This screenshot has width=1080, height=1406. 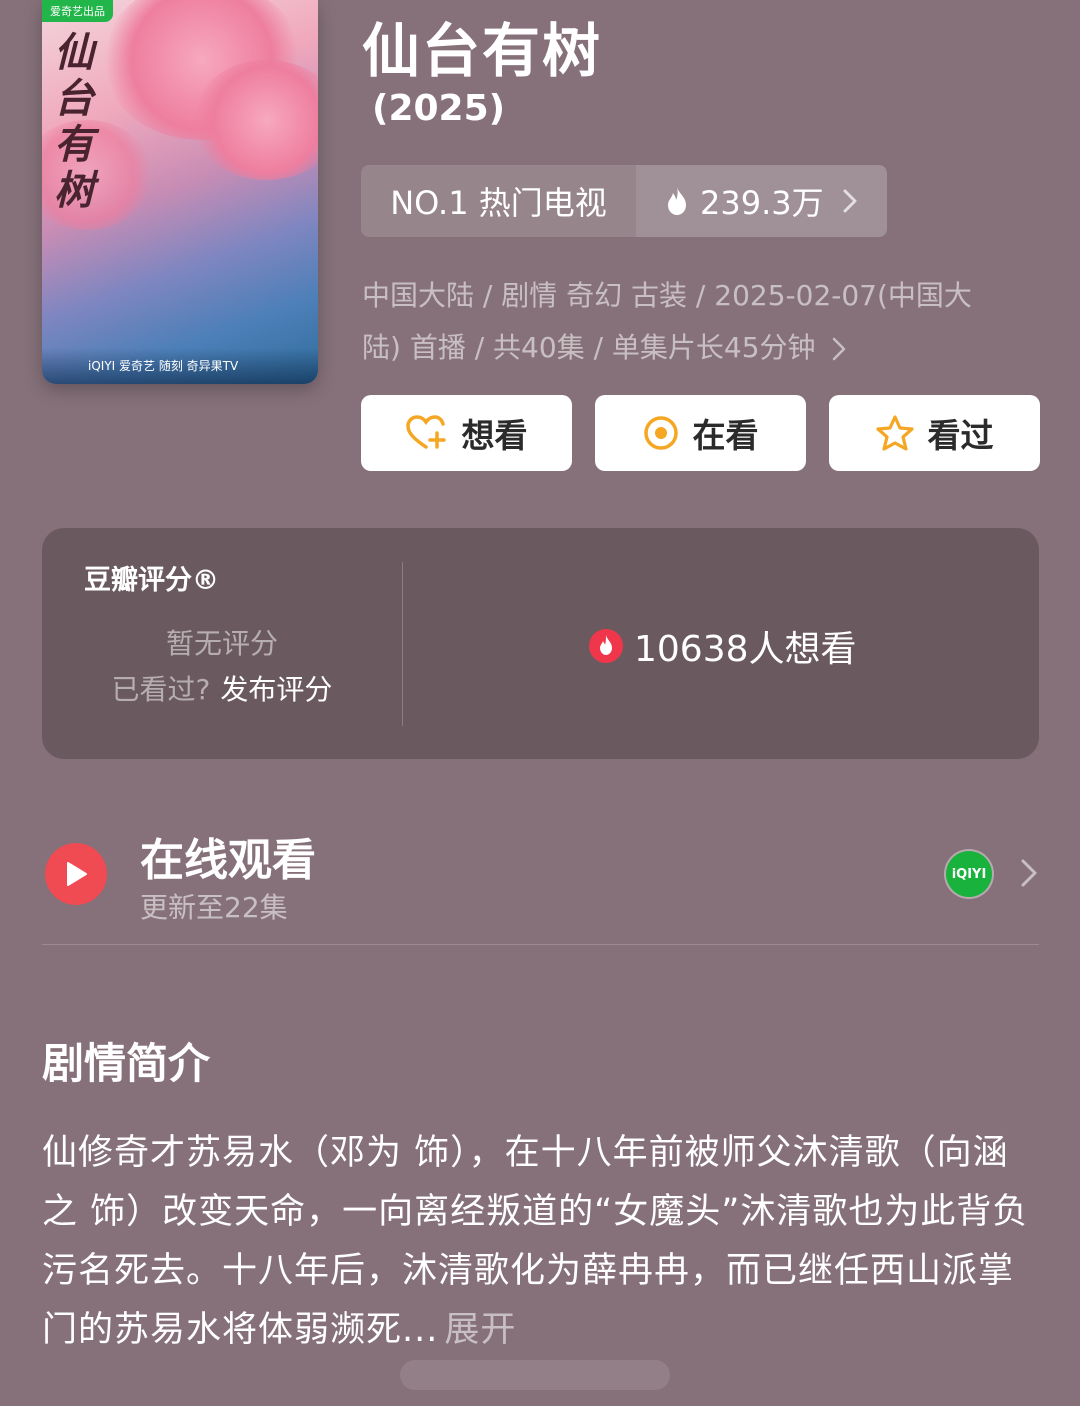 I want to click on poster-title: 仙台有树, so click(x=74, y=121).